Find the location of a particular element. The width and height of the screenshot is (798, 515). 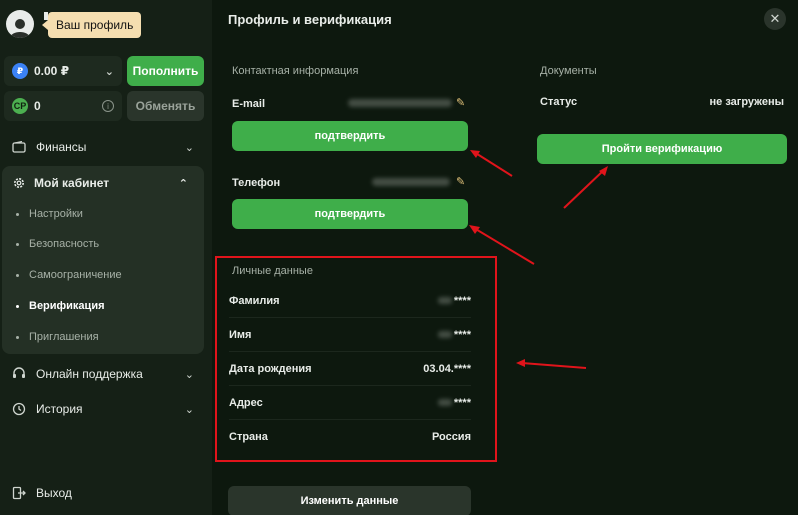

balance-selector: ₽ 0.00 ₽ ⌄ is located at coordinates (63, 71).